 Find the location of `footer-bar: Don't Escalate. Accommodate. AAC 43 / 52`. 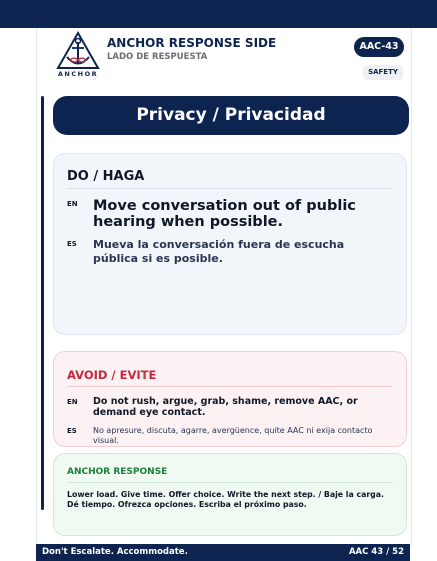

footer-bar: Don't Escalate. Accommodate. AAC 43 / 52 is located at coordinates (223, 552).